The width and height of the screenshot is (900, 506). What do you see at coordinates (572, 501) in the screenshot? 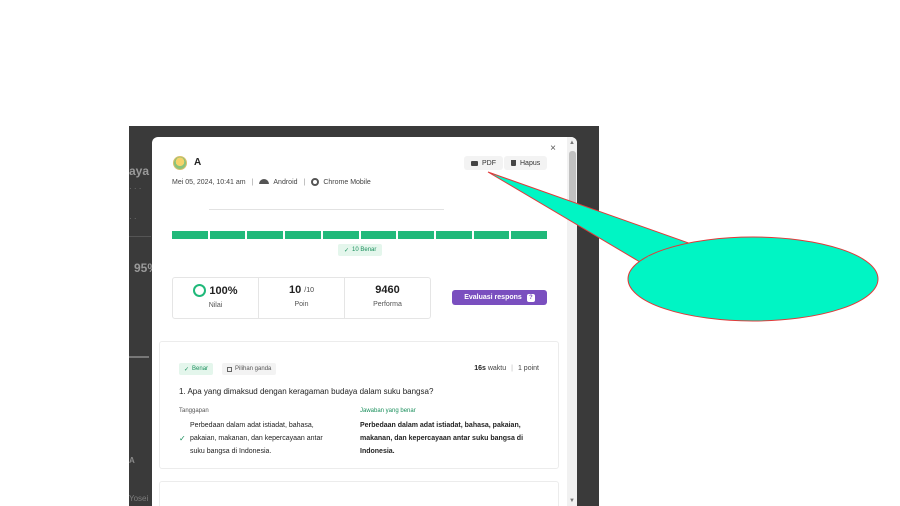
I see `scroll-down-icon: ▼` at bounding box center [572, 501].